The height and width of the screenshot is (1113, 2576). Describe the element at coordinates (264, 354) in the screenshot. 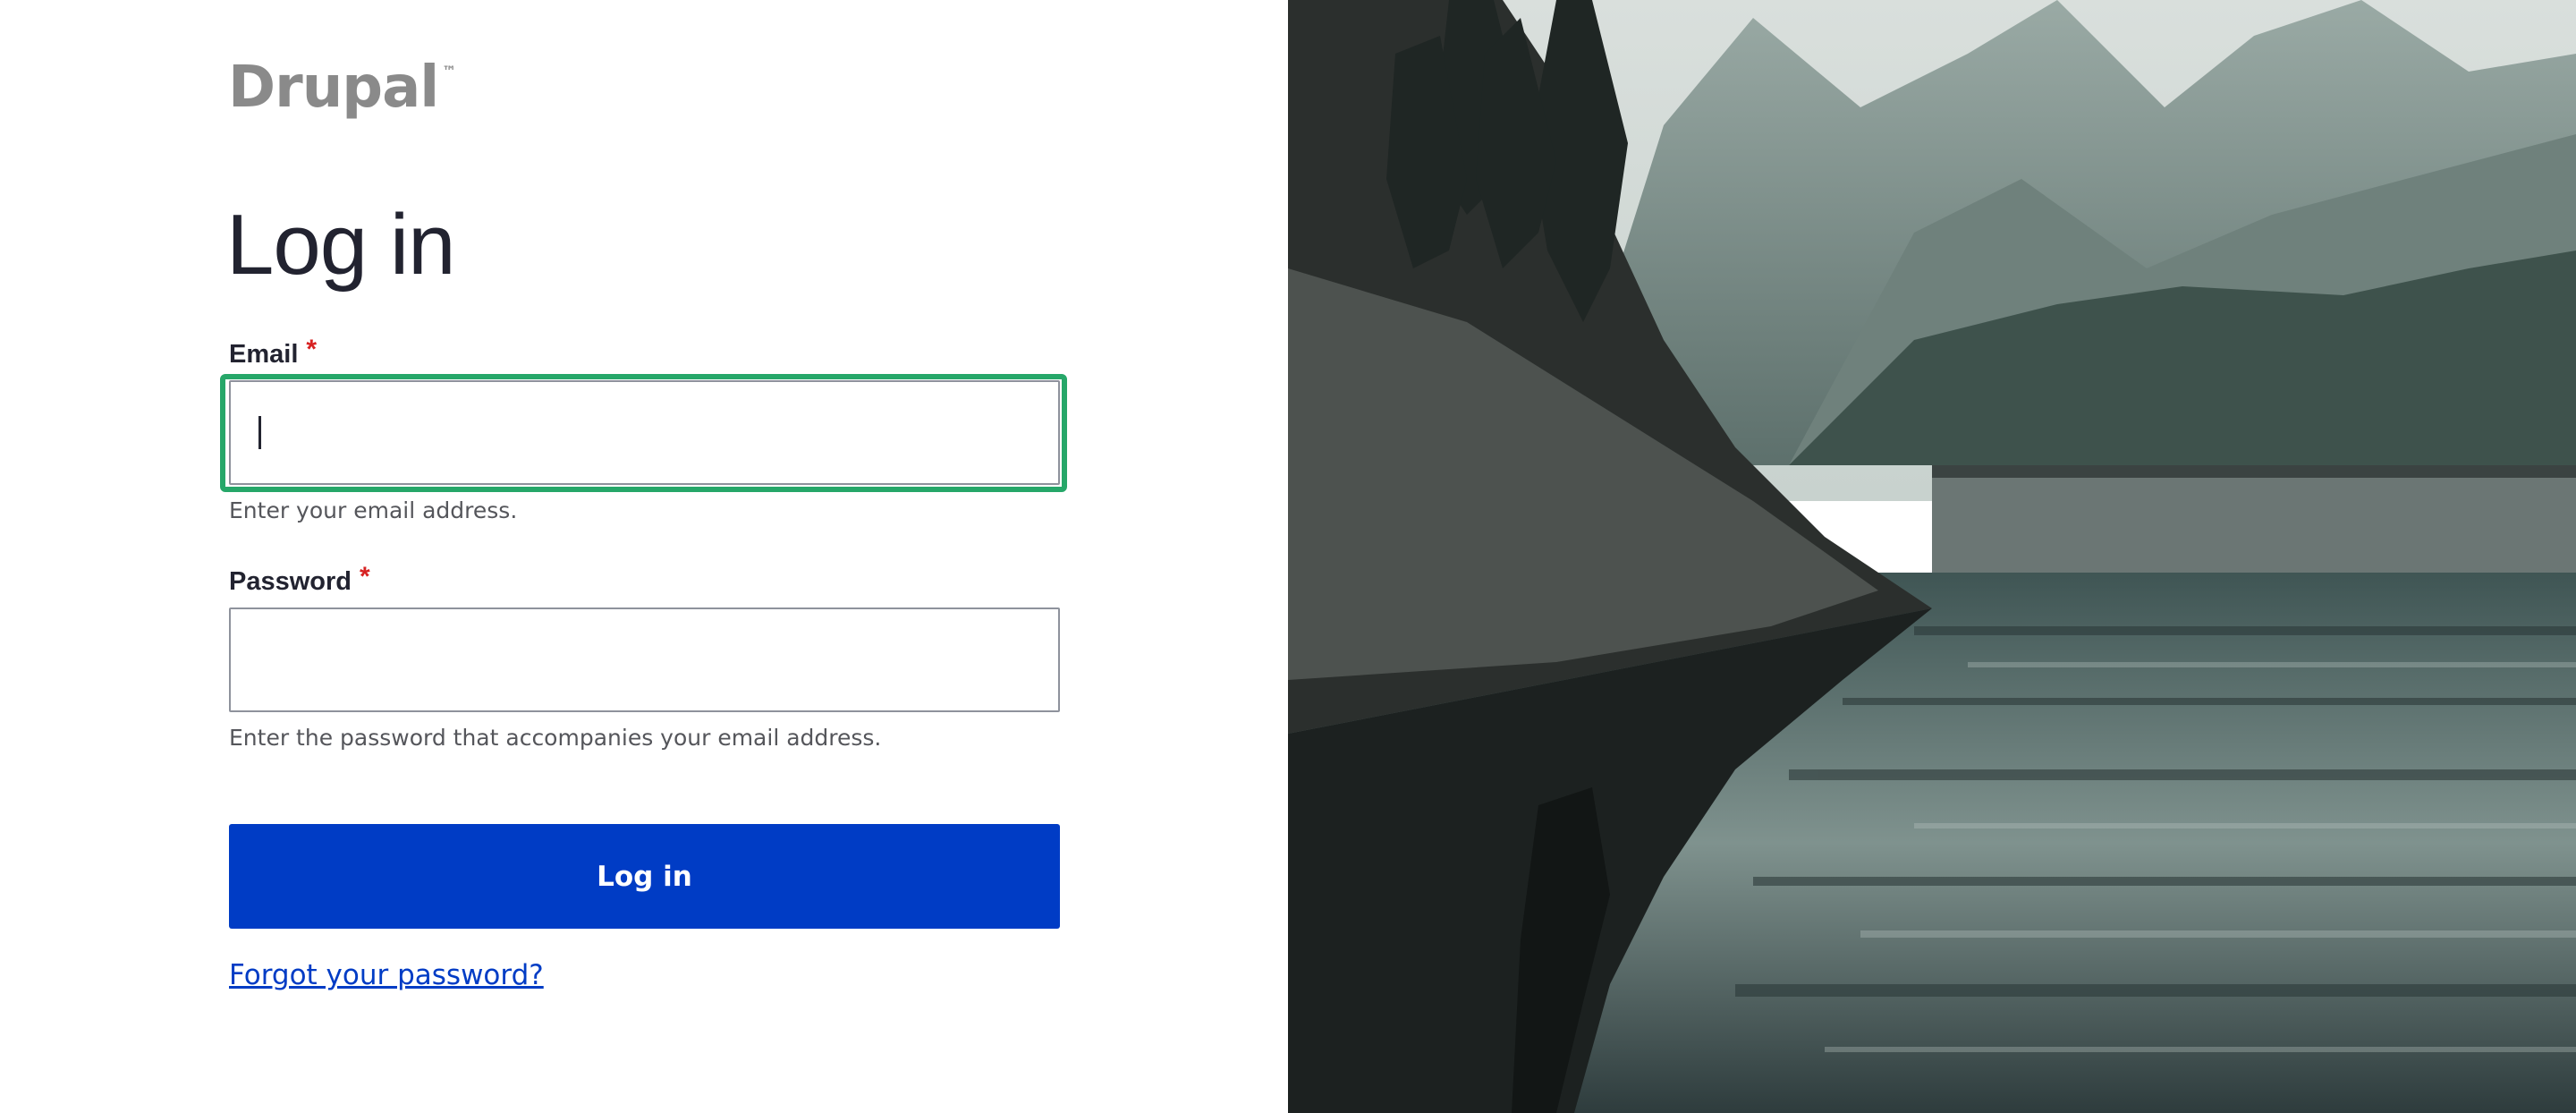

I see `email-label-text: Email` at that location.